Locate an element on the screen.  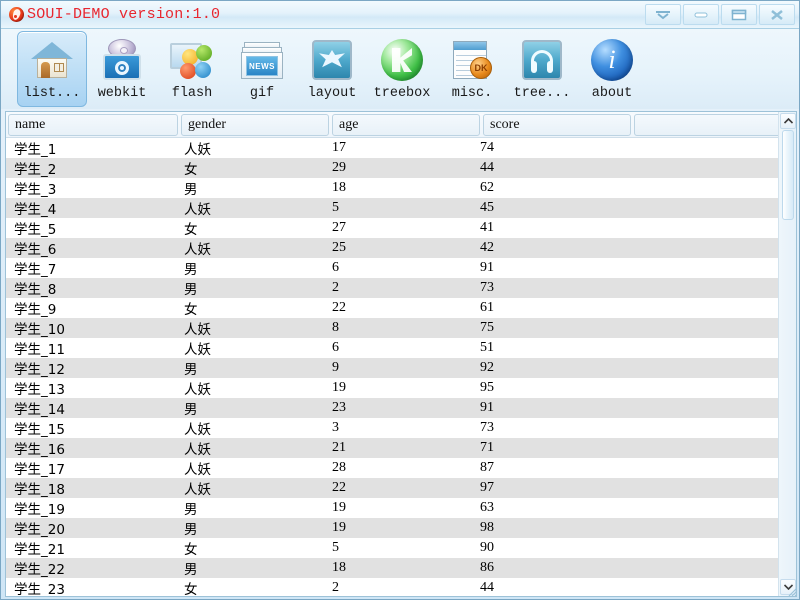
list-row: 学生_15 人妖 3 73 is located at coordinates (392, 428).